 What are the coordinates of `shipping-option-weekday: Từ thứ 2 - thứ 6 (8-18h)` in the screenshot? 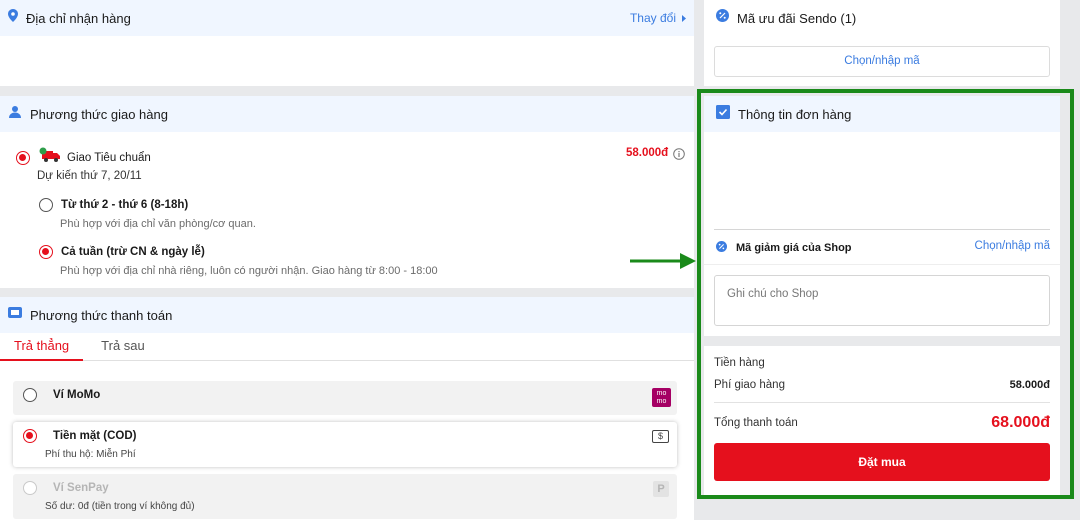 It's located at (113, 205).